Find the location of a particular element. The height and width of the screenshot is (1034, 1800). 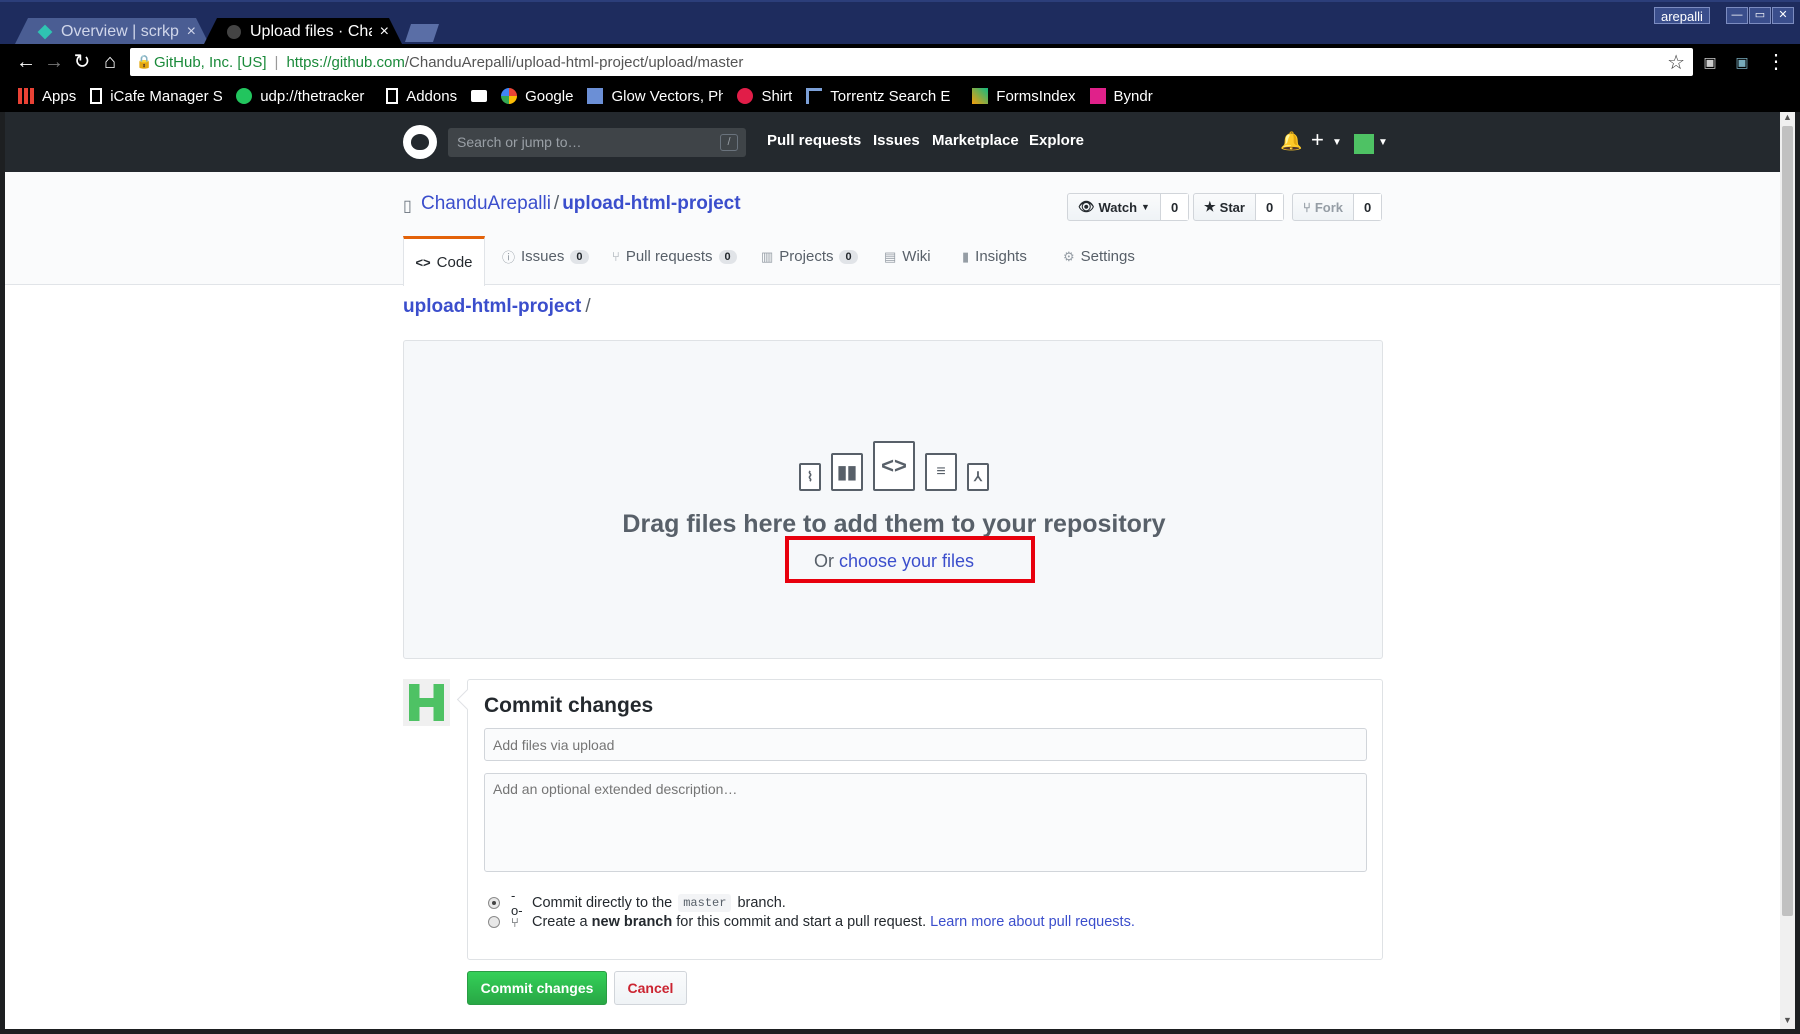

bookmark-apps: Apps is located at coordinates (47, 96).